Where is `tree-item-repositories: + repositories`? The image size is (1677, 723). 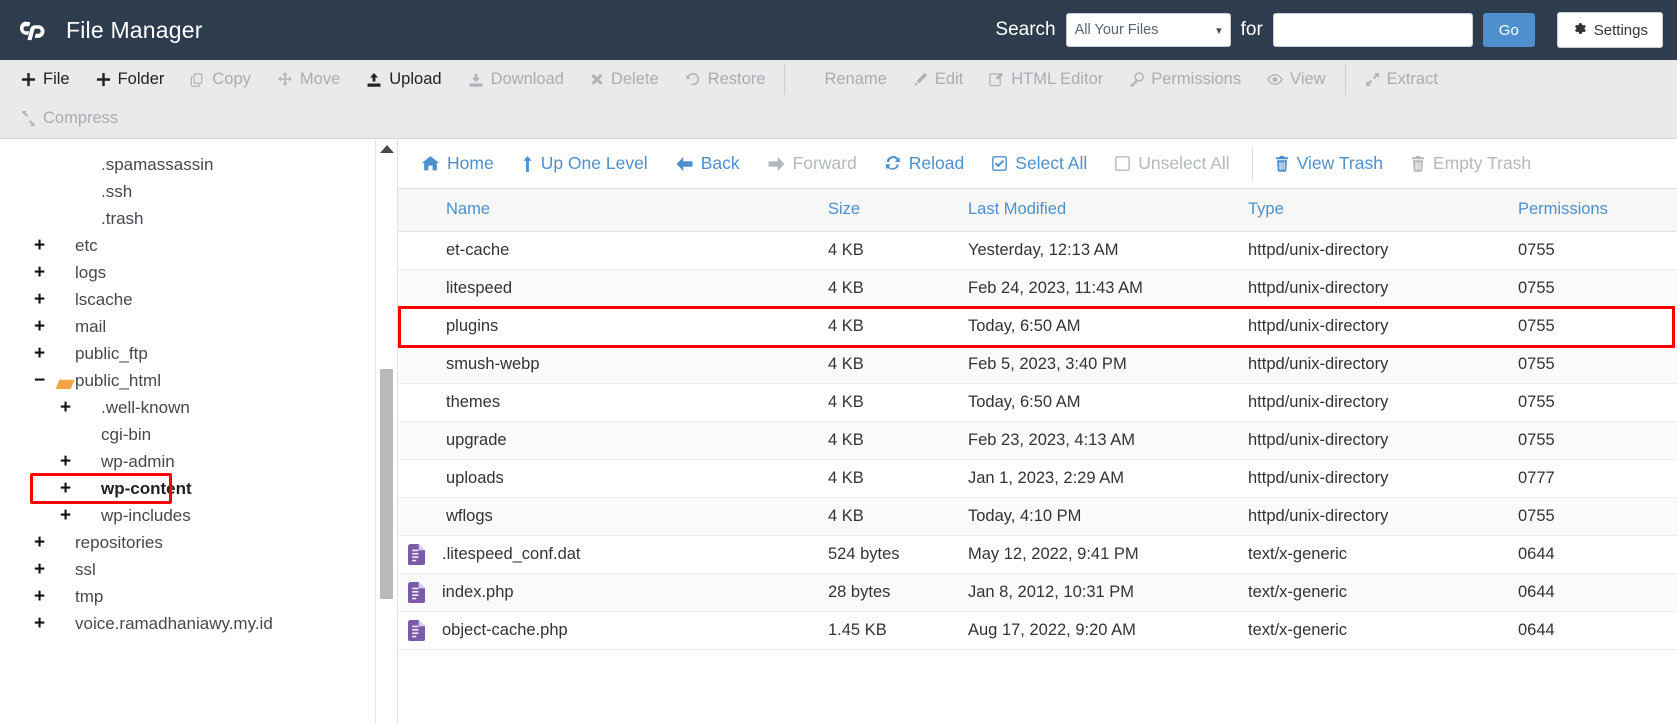 tree-item-repositories: + repositories is located at coordinates (204, 542).